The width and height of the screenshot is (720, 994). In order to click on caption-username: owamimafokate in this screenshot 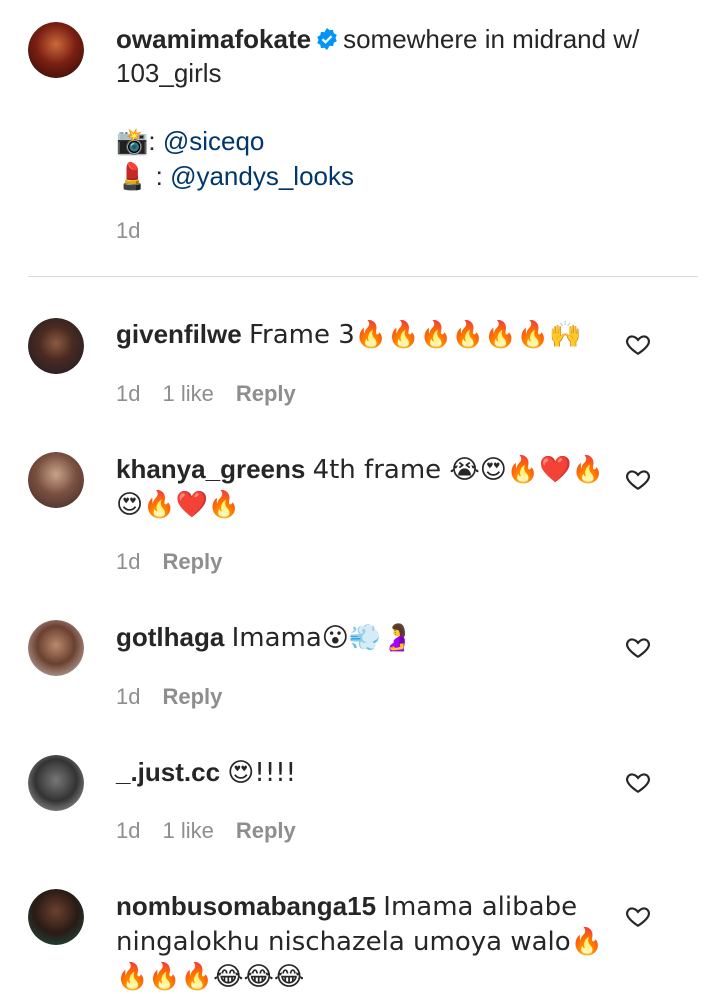, I will do `click(213, 39)`.